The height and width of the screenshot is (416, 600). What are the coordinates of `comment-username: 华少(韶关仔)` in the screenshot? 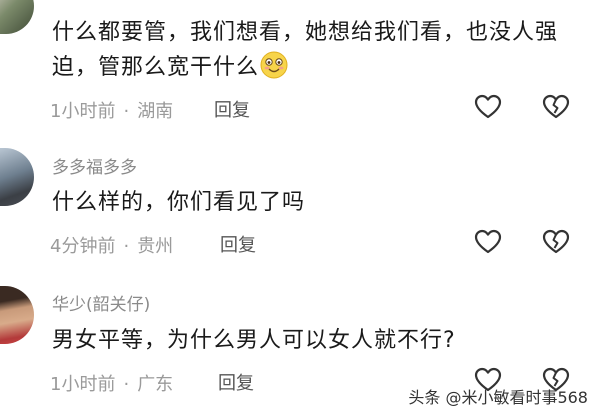 It's located at (101, 302).